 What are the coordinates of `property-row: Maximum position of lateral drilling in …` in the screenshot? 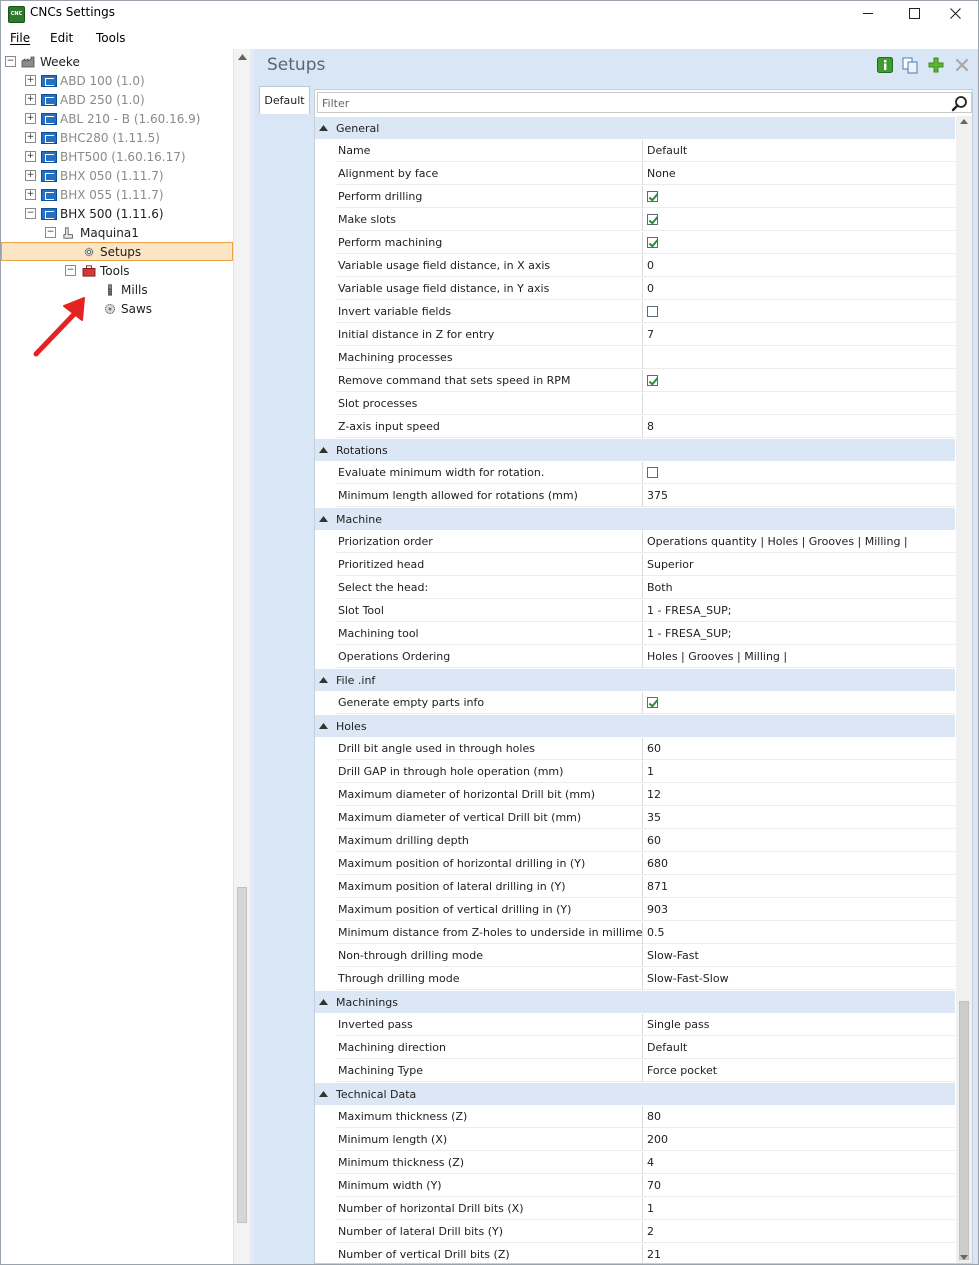 It's located at (645, 887).